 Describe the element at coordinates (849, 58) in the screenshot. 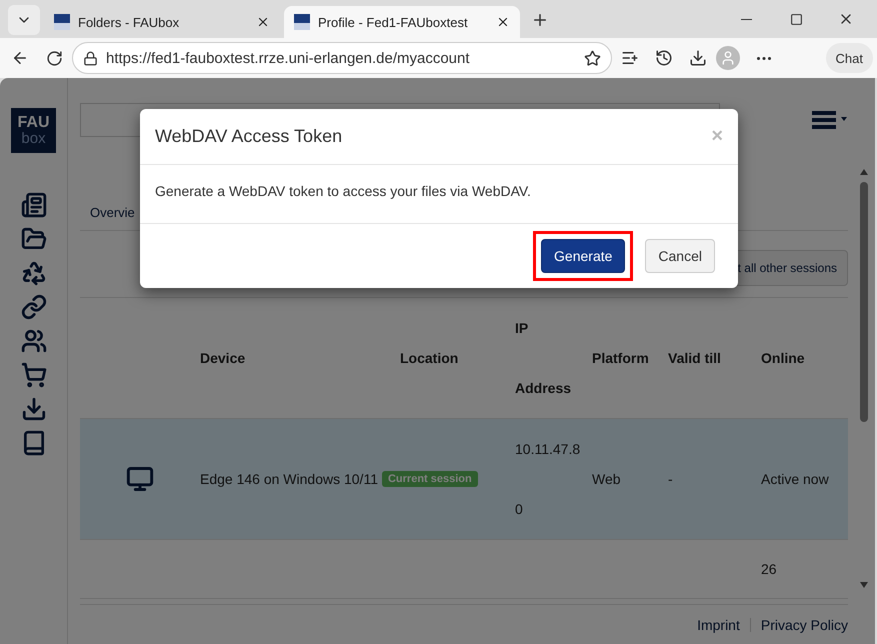

I see `chat-button: Chat` at that location.